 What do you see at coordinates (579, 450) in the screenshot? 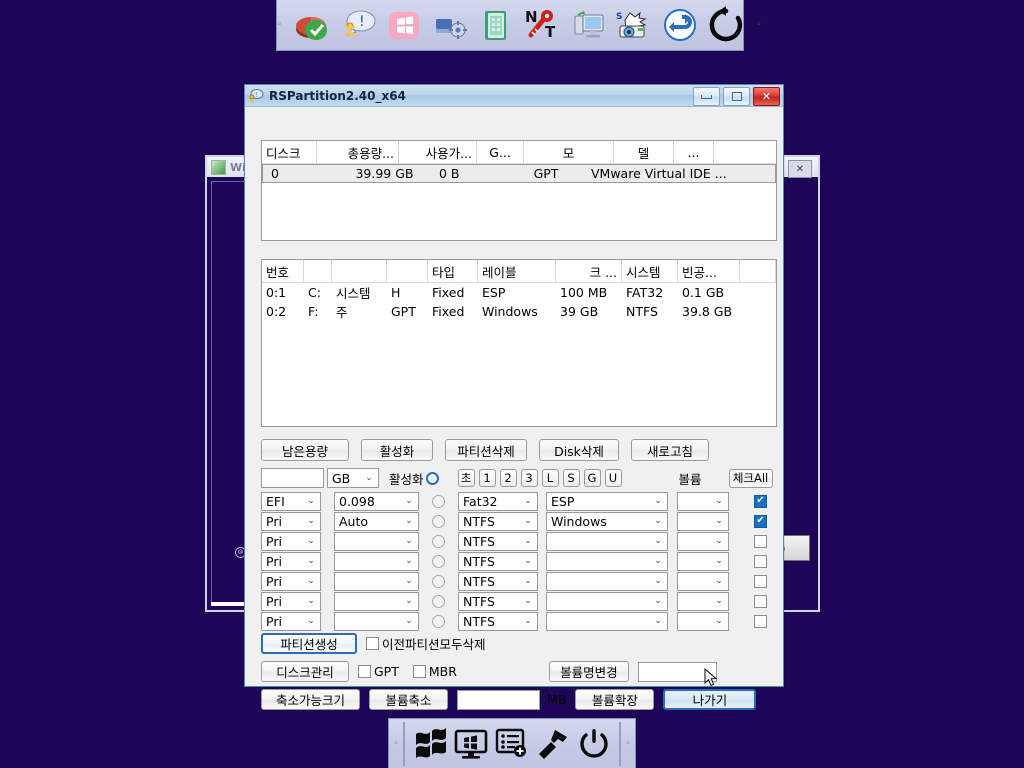
I see `delete-disk-button: Disk삭제` at bounding box center [579, 450].